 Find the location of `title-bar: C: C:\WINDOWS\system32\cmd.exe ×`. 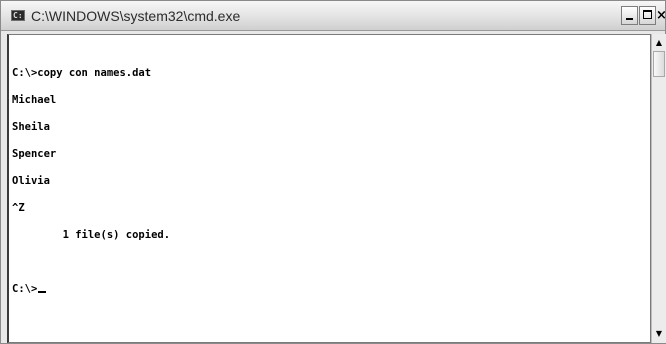

title-bar: C: C:\WINDOWS\system32\cmd.exe × is located at coordinates (333, 16).